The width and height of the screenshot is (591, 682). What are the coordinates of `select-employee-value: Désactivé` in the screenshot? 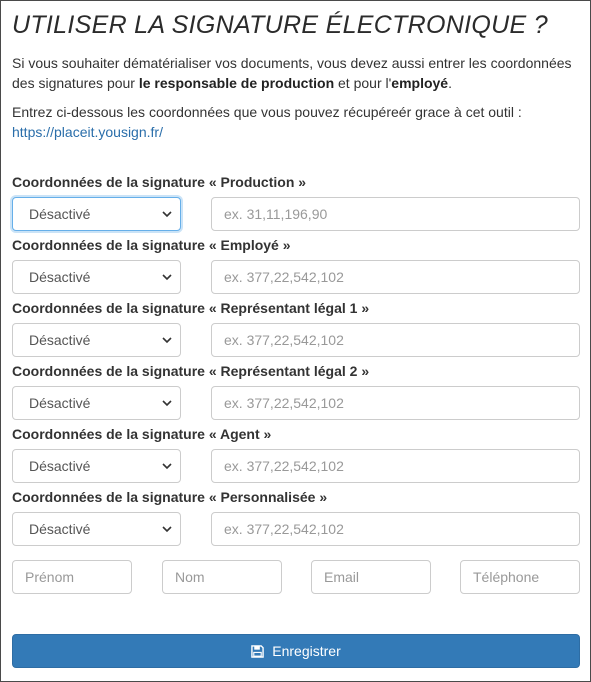 It's located at (60, 277).